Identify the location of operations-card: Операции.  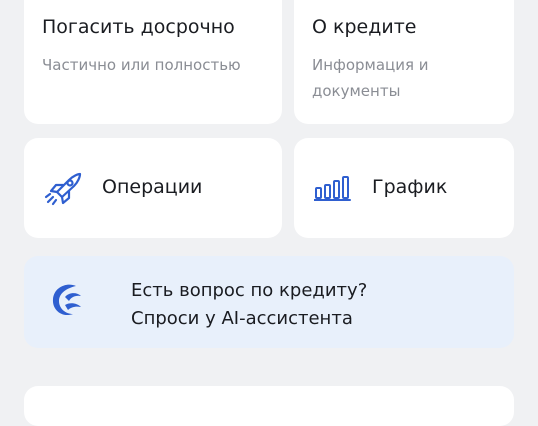
(153, 188).